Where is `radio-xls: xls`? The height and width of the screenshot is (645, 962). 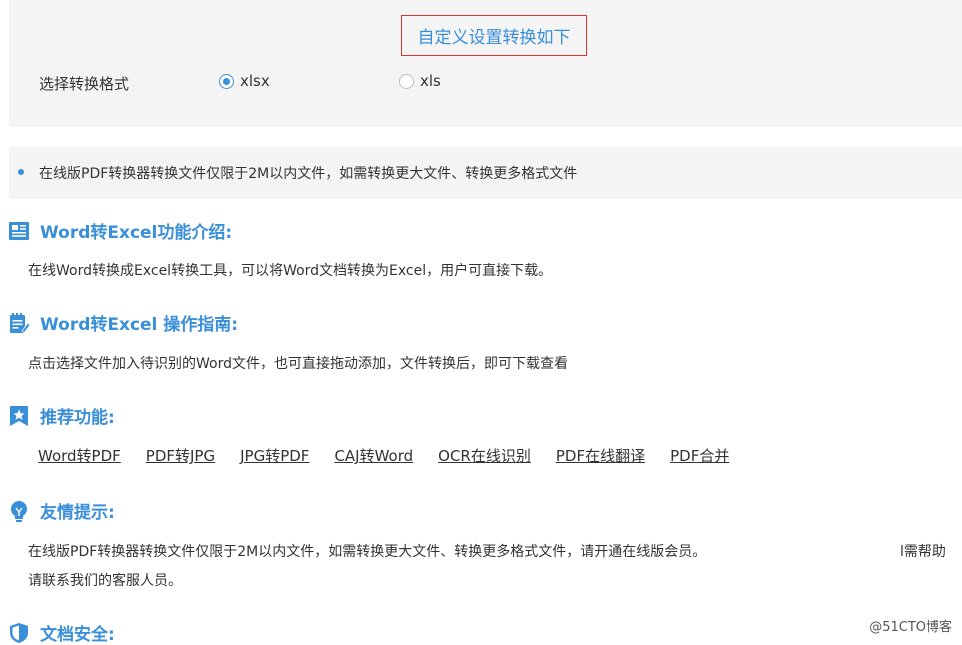
radio-xls: xls is located at coordinates (420, 81).